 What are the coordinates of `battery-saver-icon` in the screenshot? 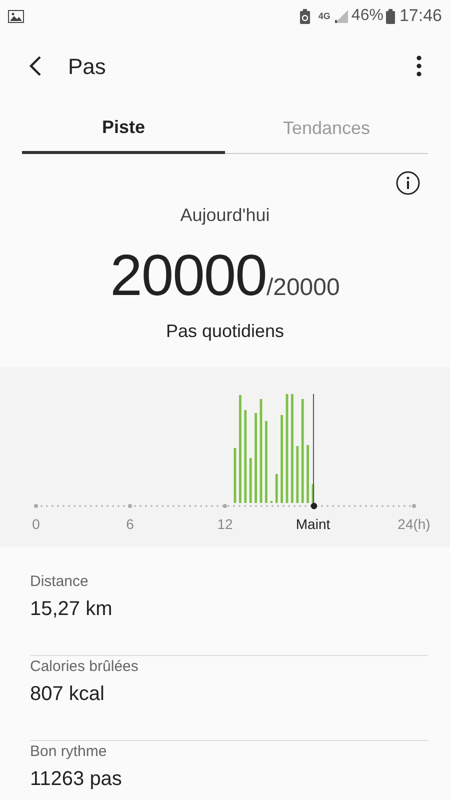 It's located at (305, 16).